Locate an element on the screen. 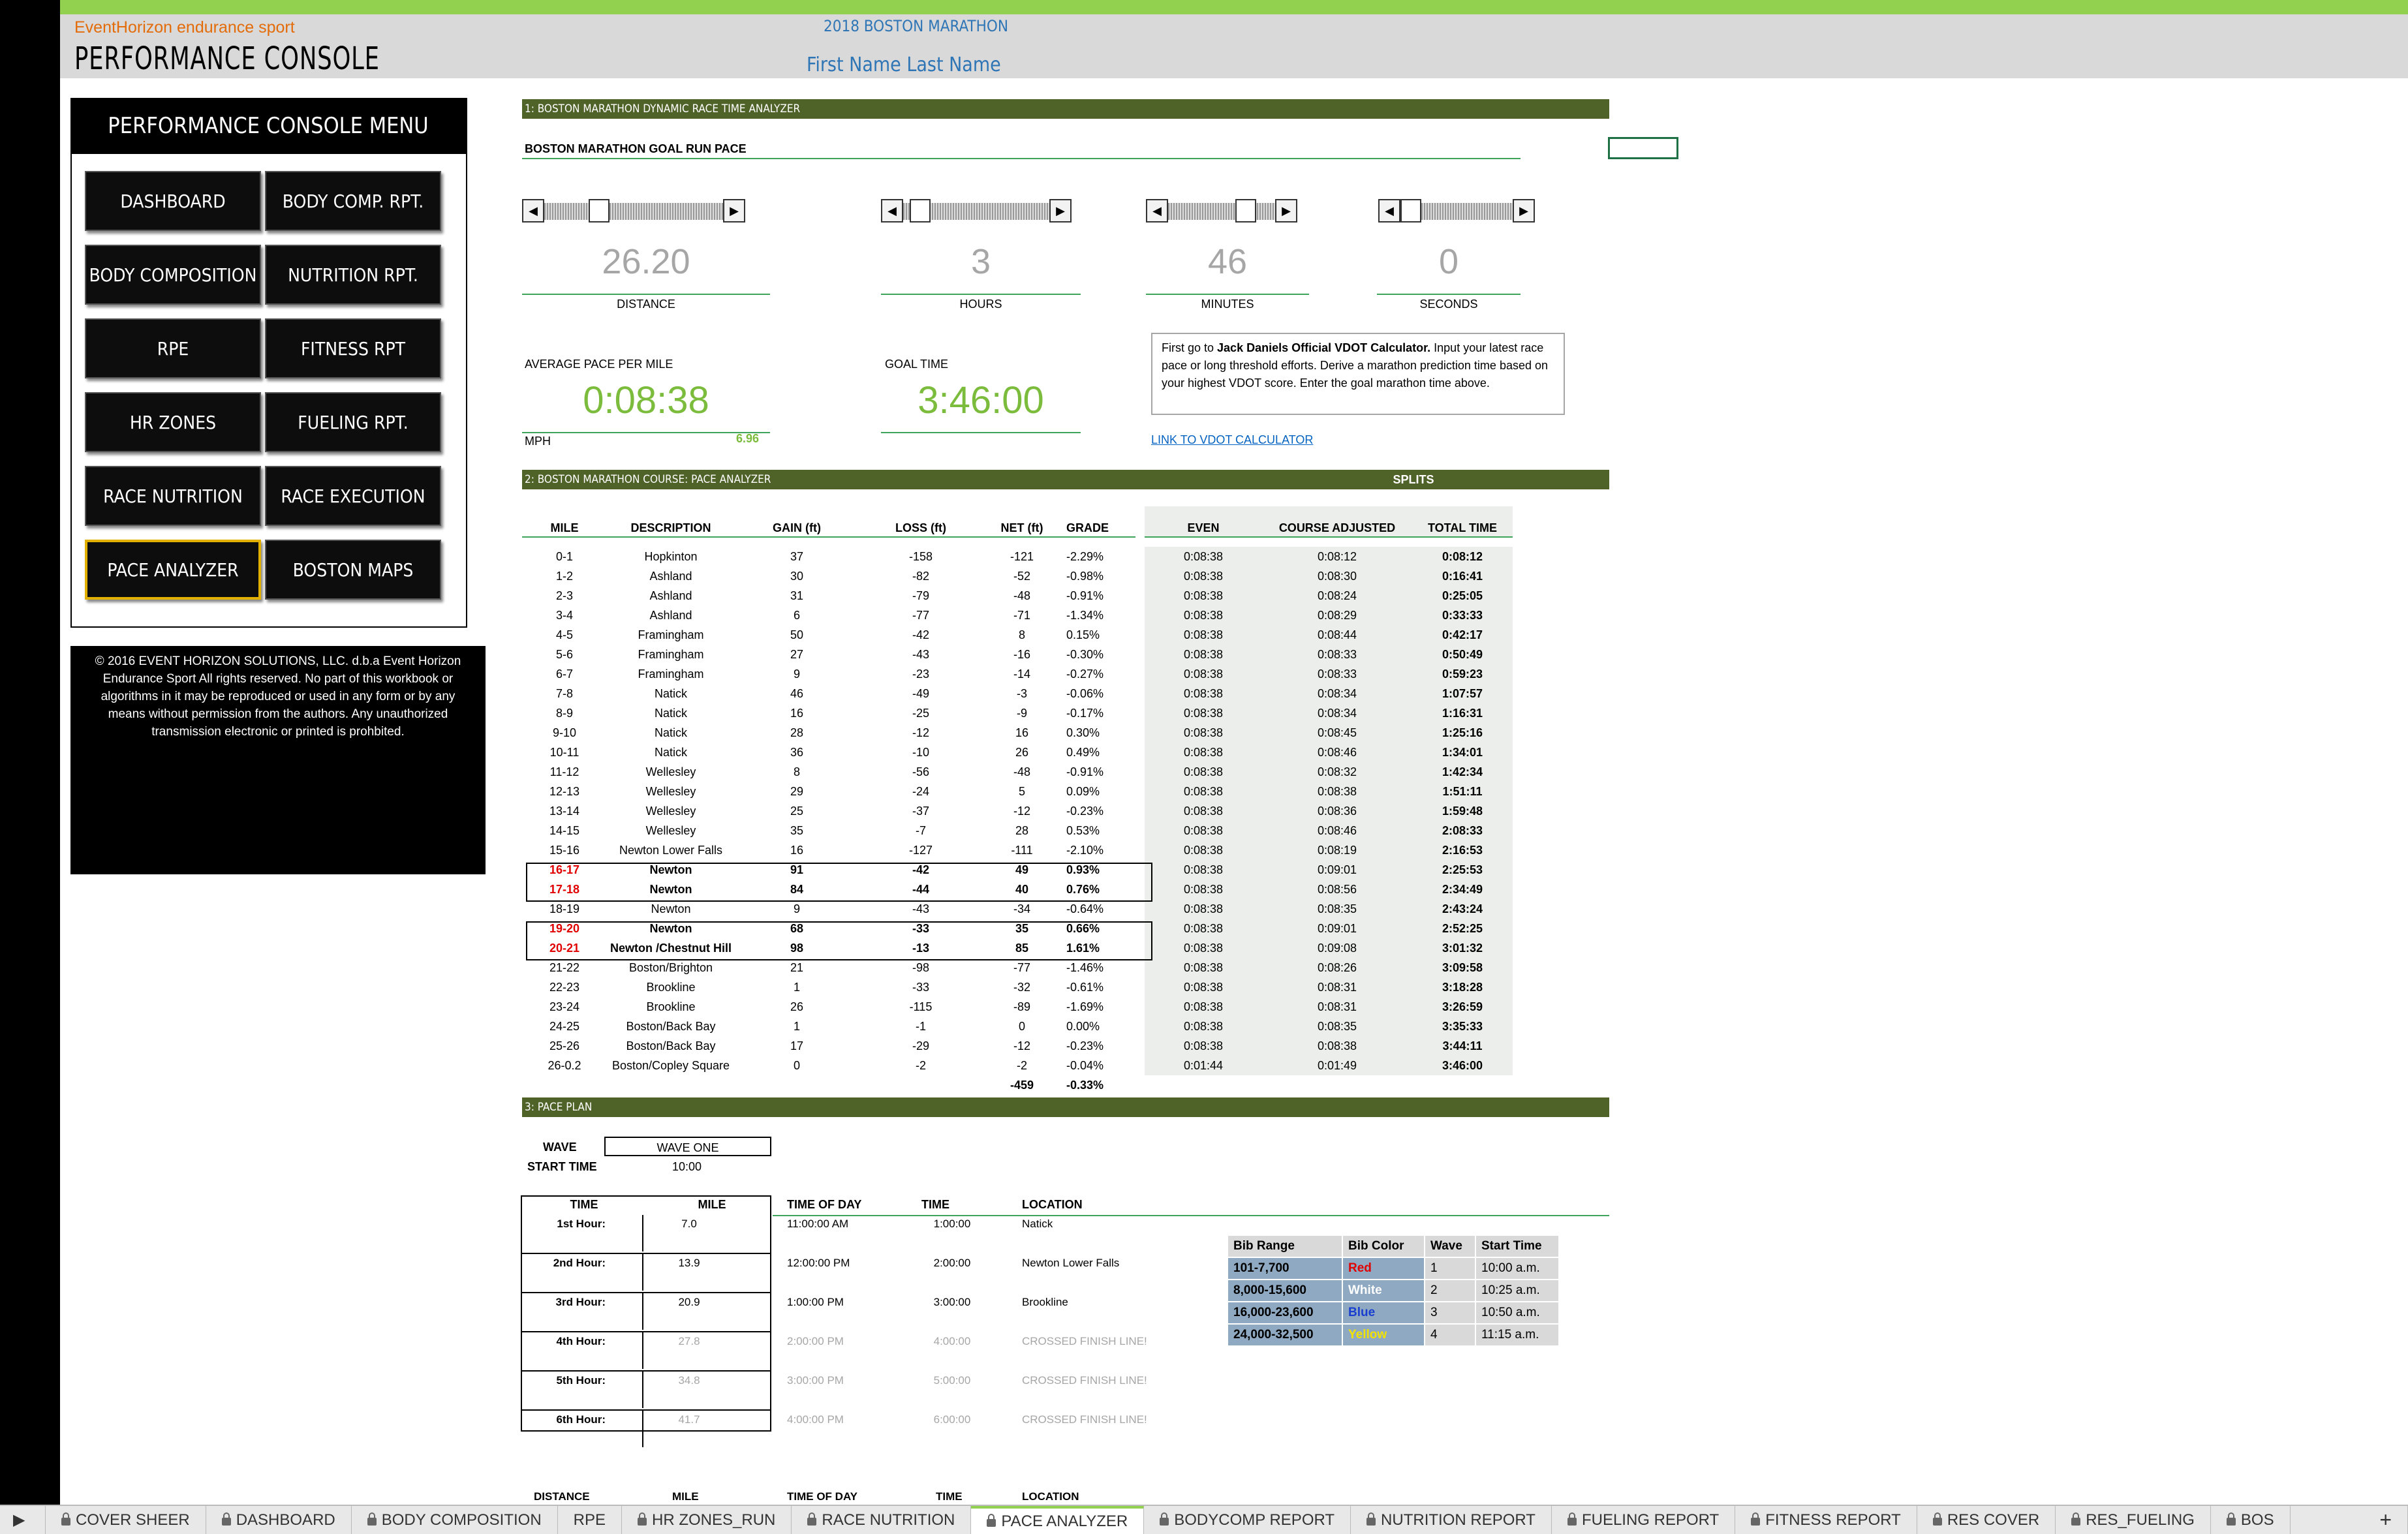 The image size is (2408, 1534). vdot-calculator-link: LINK TO VDOT CALCULATOR is located at coordinates (1232, 440).